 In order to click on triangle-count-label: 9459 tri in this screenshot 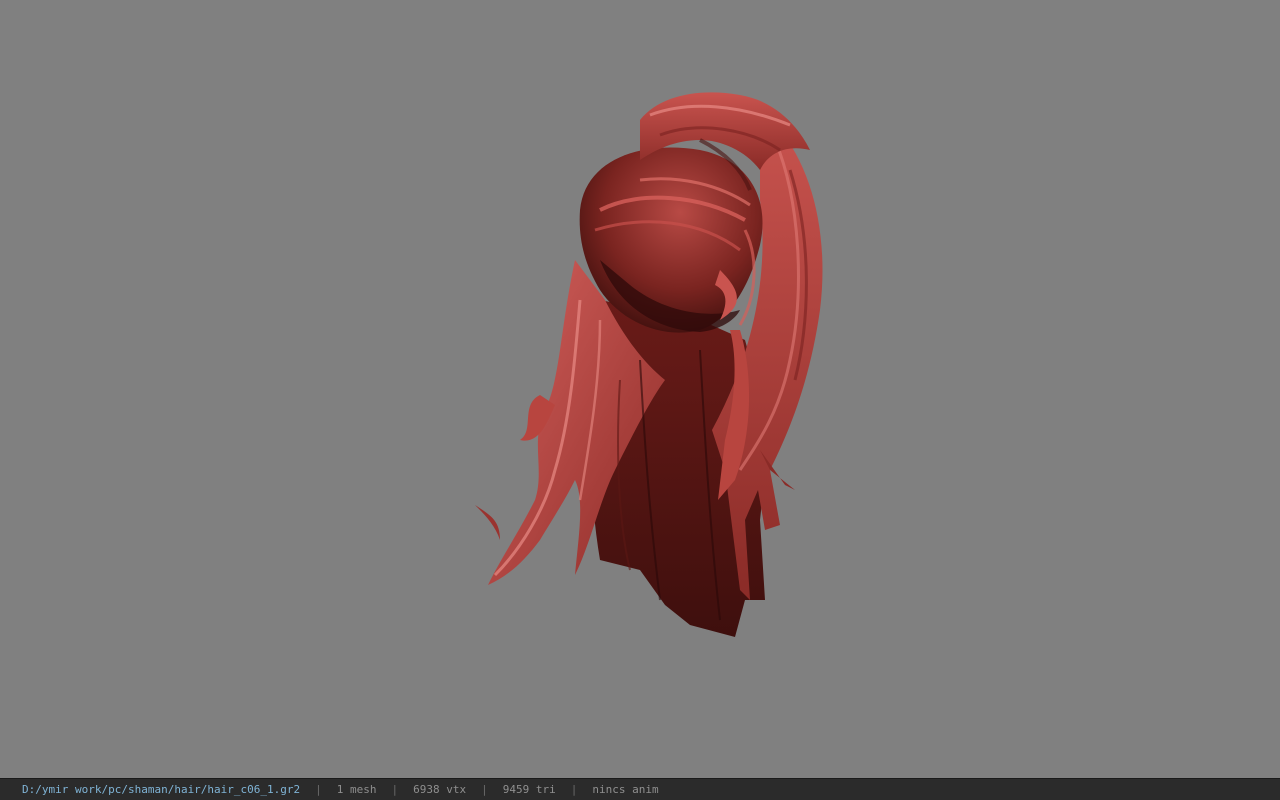, I will do `click(529, 789)`.